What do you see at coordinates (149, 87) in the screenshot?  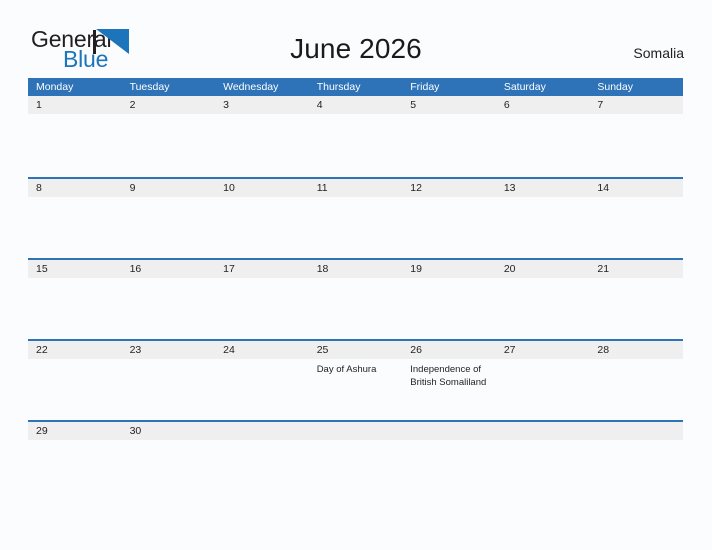 I see `weekday-header-tuesday: Tuesday` at bounding box center [149, 87].